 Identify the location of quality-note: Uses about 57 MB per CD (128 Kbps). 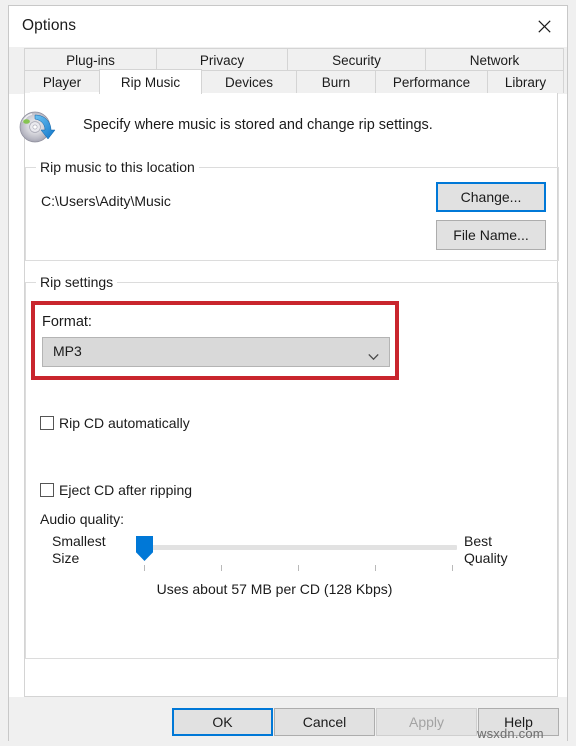
(274, 589).